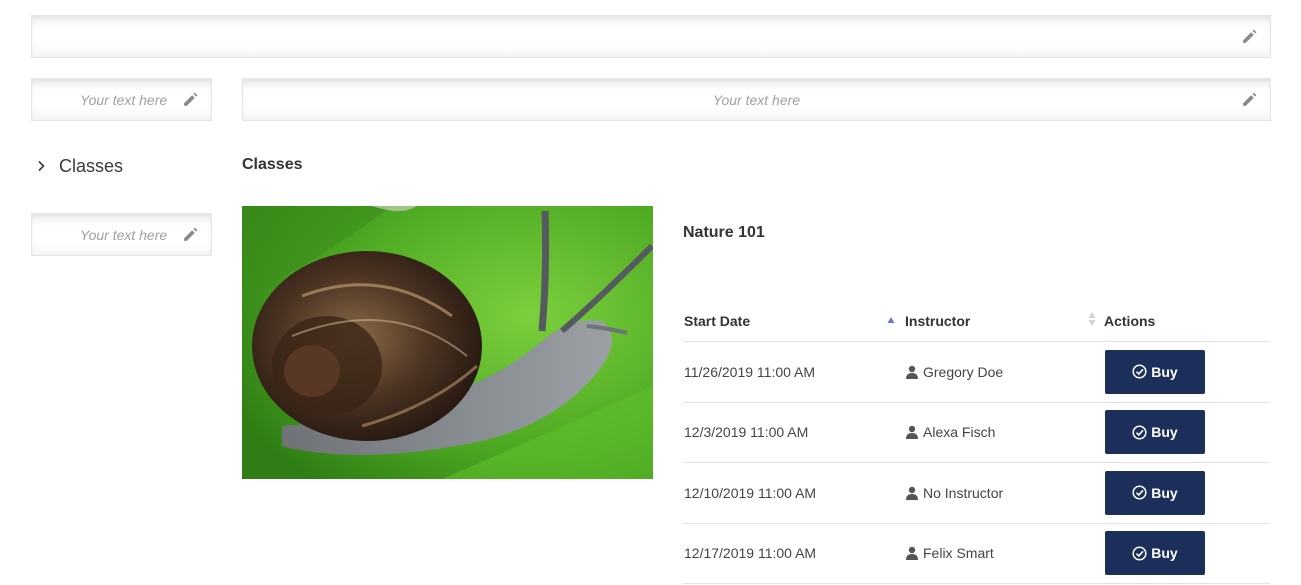 The image size is (1301, 585). I want to click on left-editable-box-bottom: Your text here, so click(121, 234).